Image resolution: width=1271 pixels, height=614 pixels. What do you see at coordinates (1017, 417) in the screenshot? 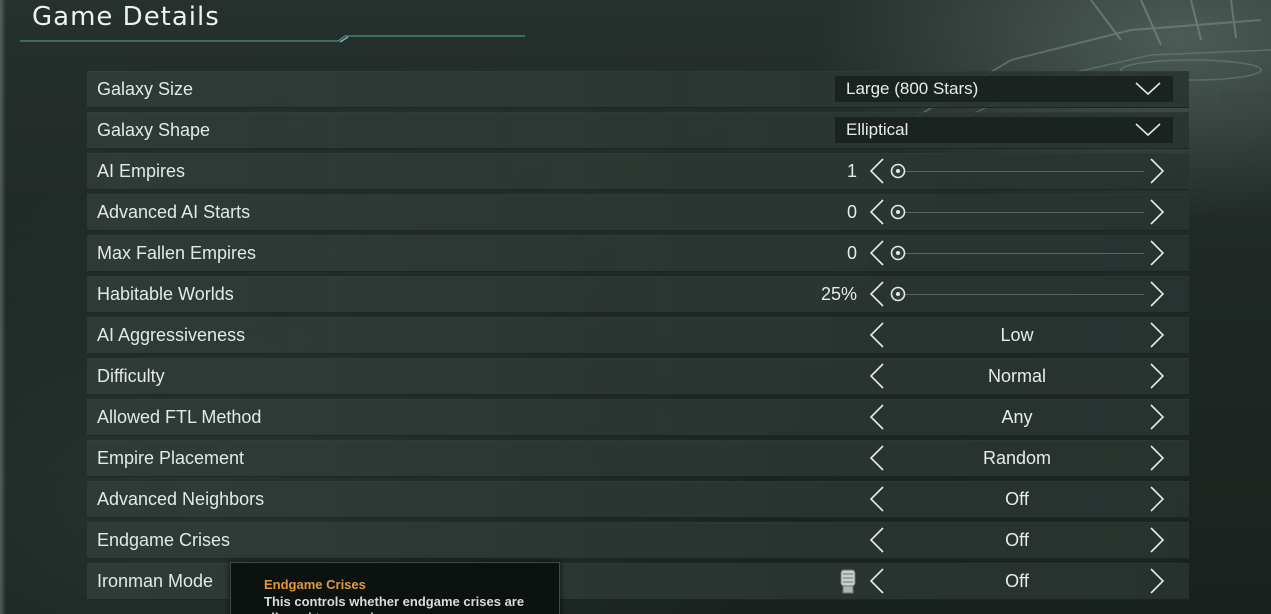
I see `option-value: Any` at bounding box center [1017, 417].